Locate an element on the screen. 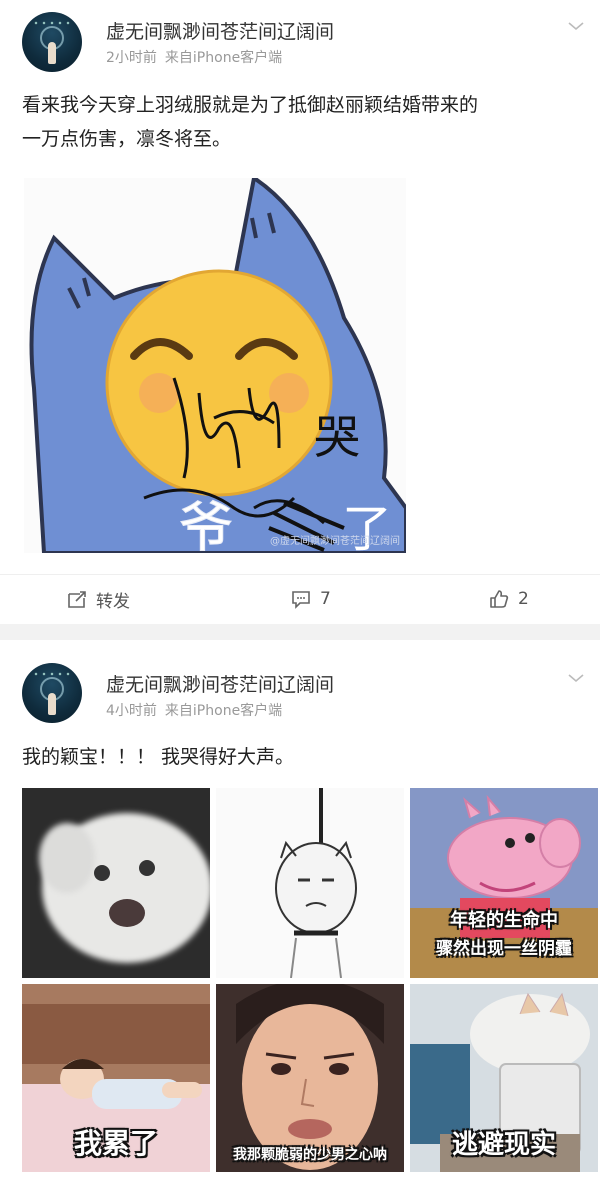 This screenshot has width=600, height=1190. like-button: 2 is located at coordinates (508, 599).